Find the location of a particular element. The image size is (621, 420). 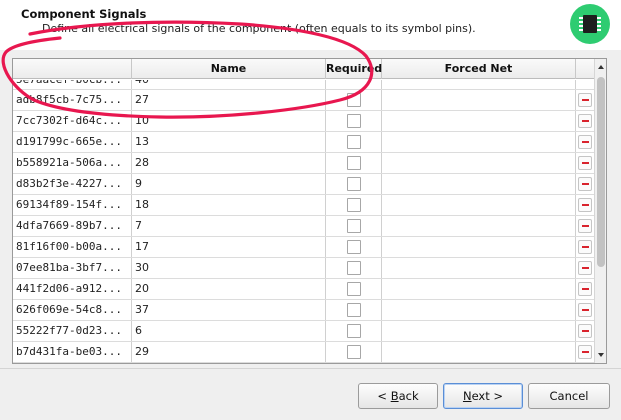

next-rest: ext > is located at coordinates (487, 396).